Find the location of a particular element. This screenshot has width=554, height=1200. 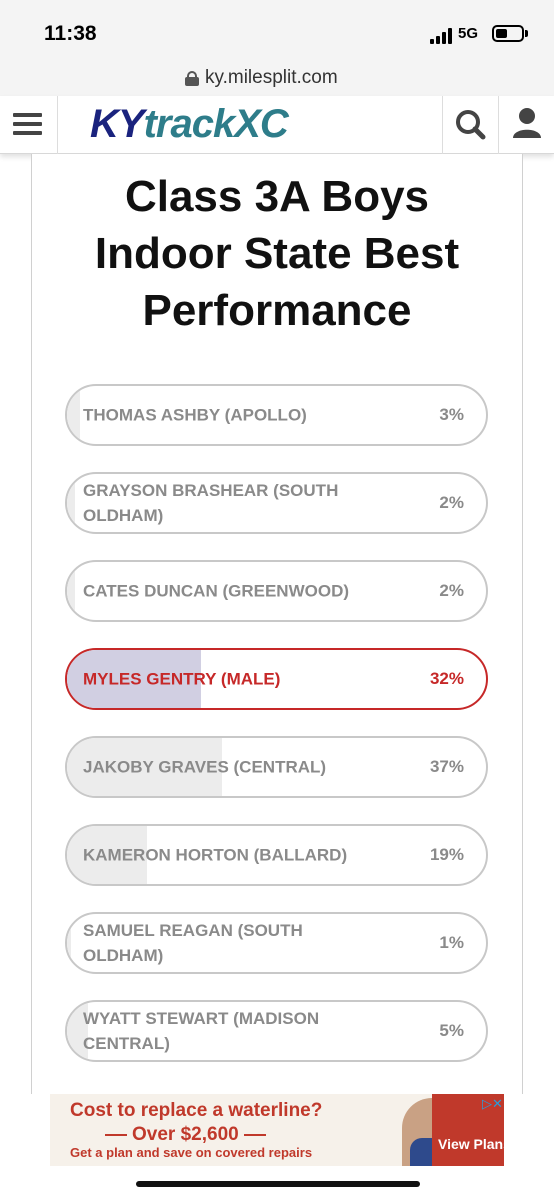

poll-option-percent: 37% is located at coordinates (446, 766).